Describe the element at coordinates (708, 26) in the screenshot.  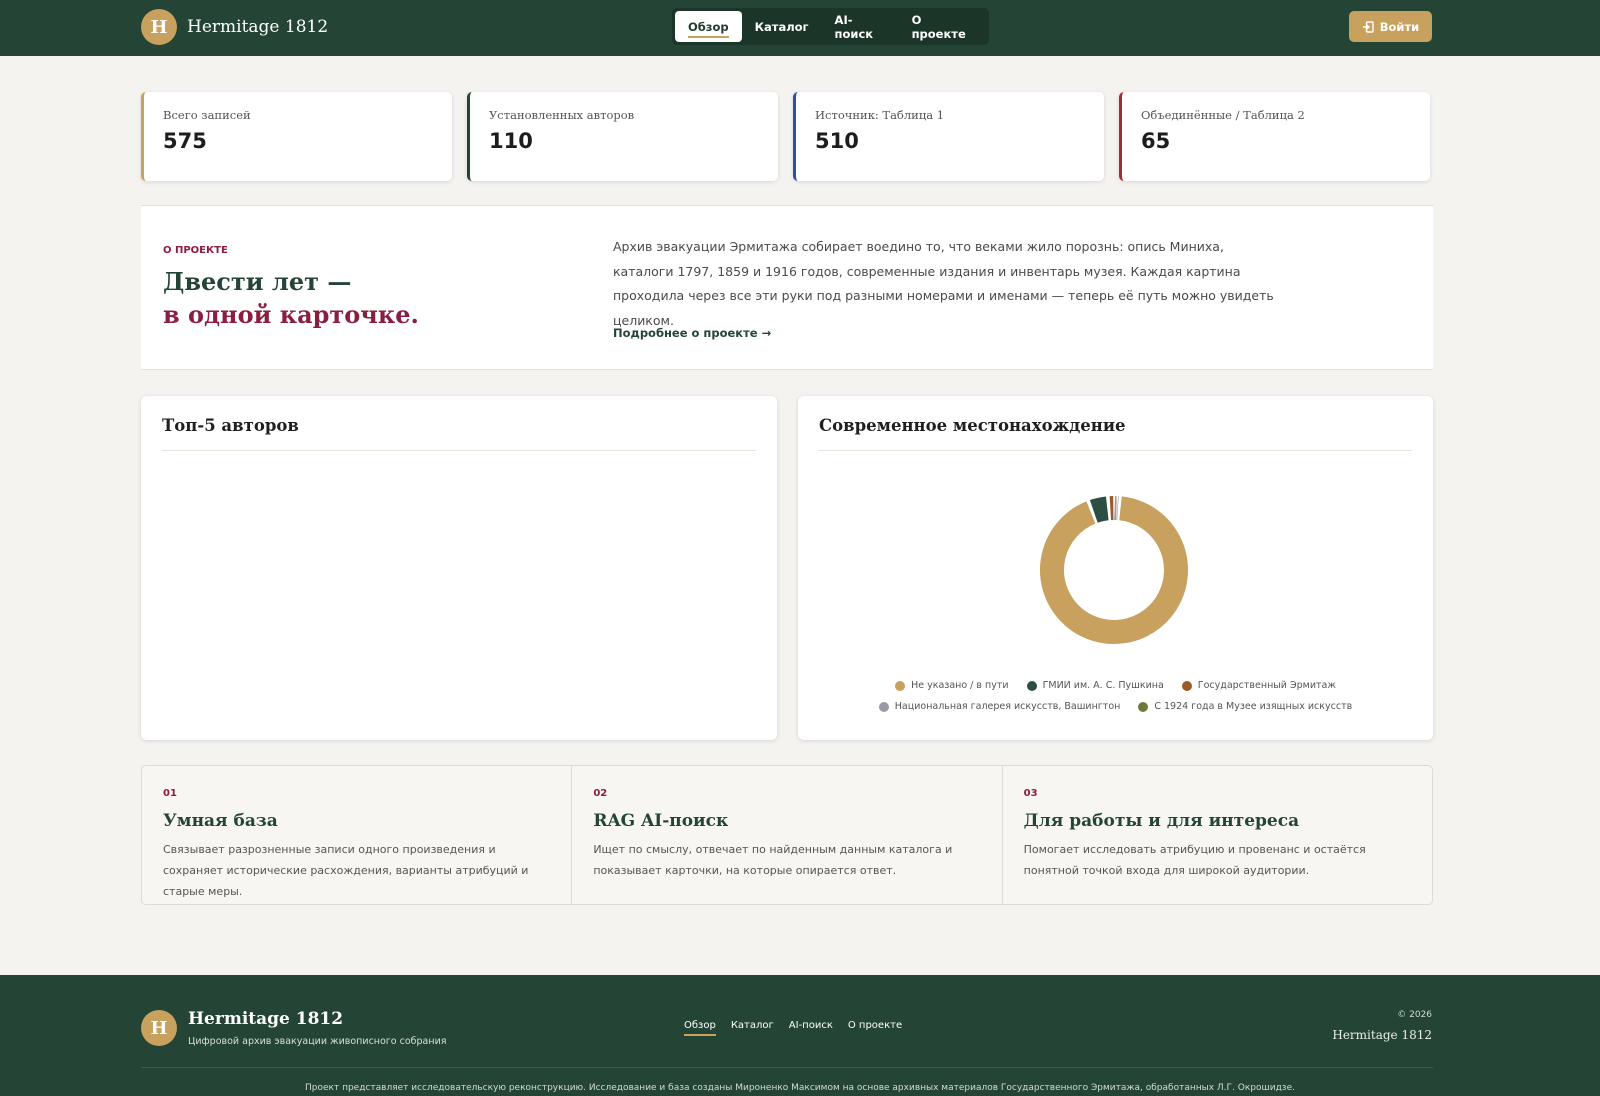
I see `nav-overview: Обзор` at that location.